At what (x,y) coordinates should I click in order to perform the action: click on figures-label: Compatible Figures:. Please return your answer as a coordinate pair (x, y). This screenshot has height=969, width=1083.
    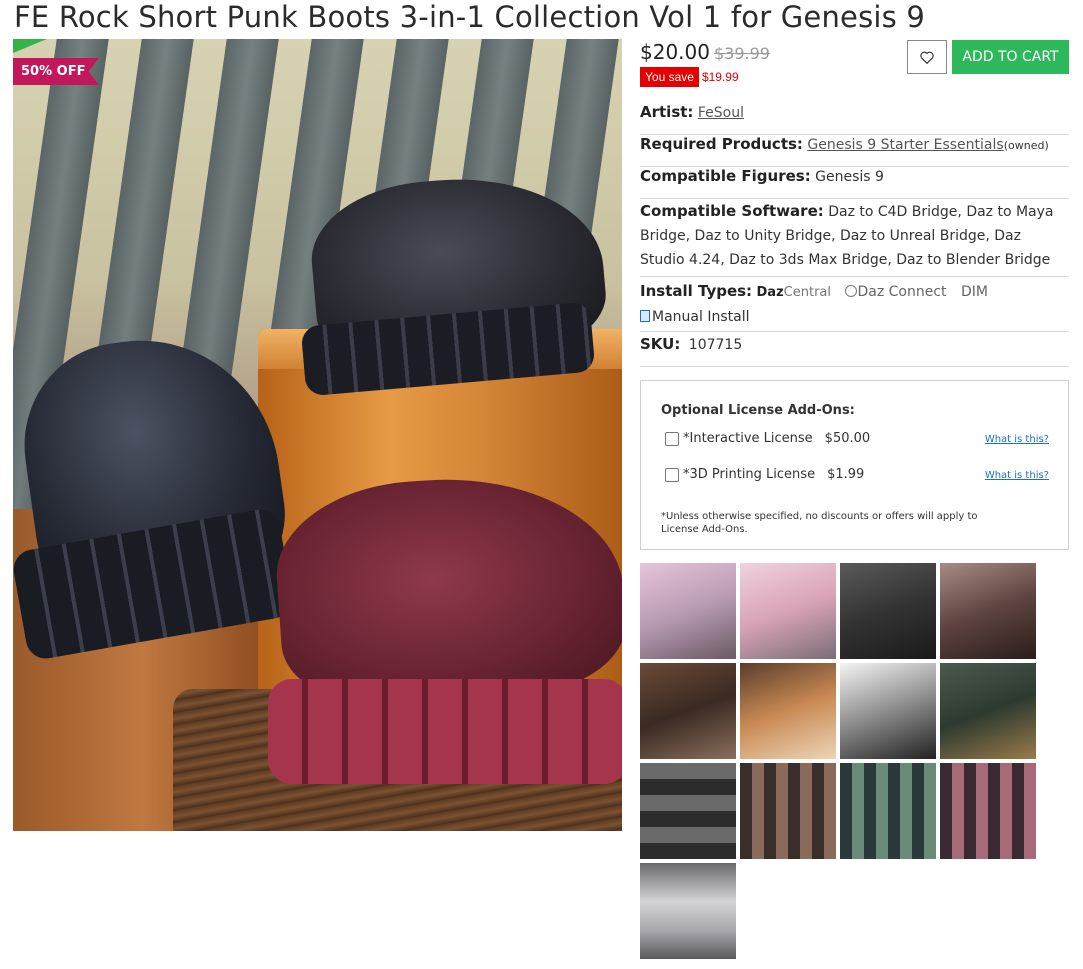
    Looking at the image, I should click on (725, 176).